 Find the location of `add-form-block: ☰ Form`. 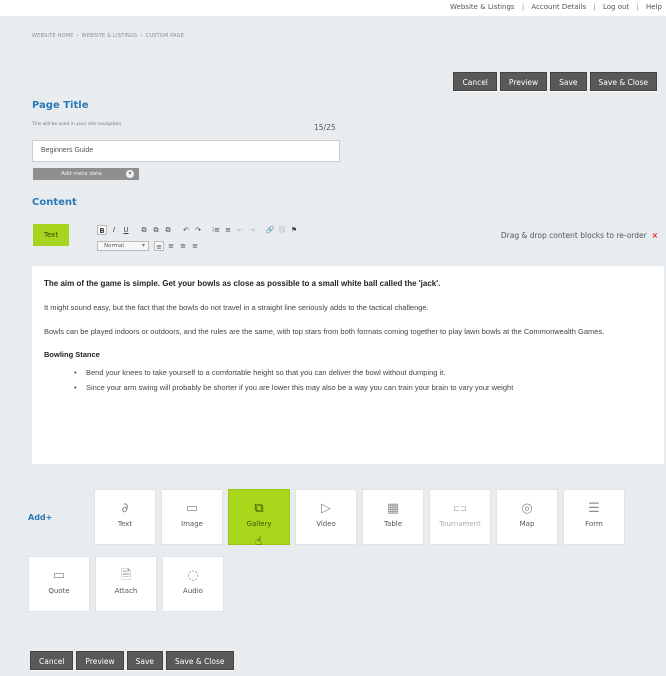

add-form-block: ☰ Form is located at coordinates (594, 517).